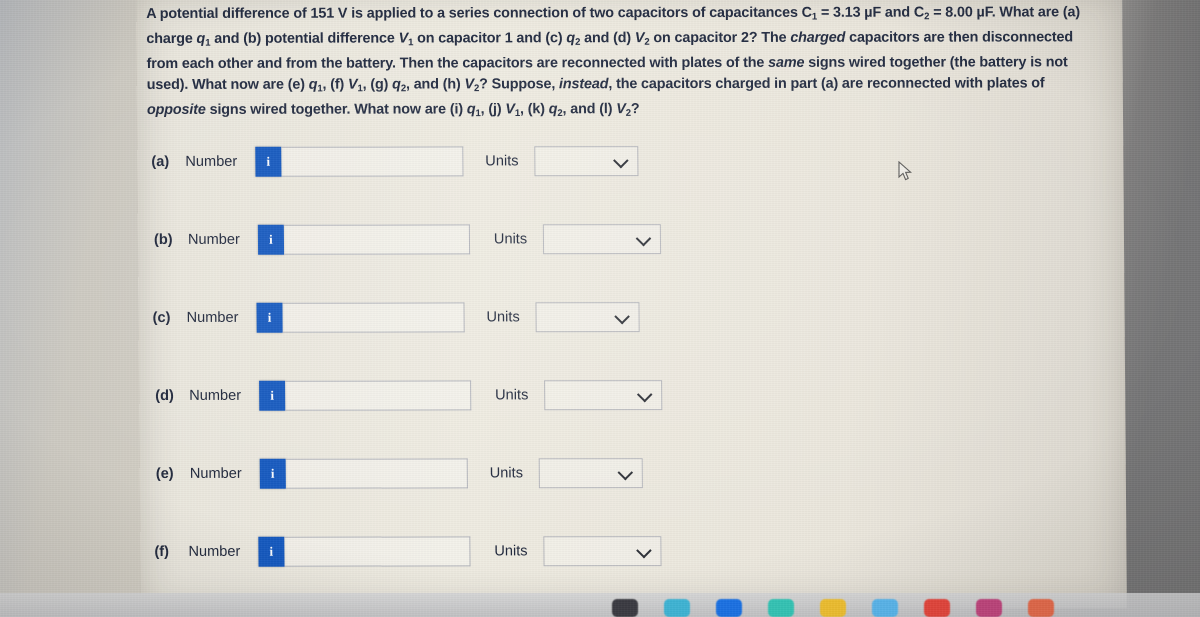  Describe the element at coordinates (377, 551) in the screenshot. I see `number-input-f` at that location.